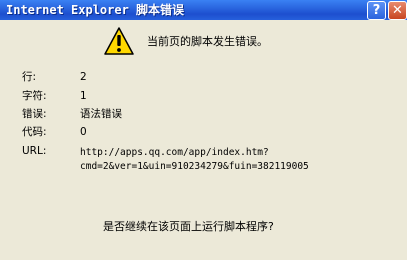 Image resolution: width=407 pixels, height=260 pixels. I want to click on help-button: ?, so click(376, 10).